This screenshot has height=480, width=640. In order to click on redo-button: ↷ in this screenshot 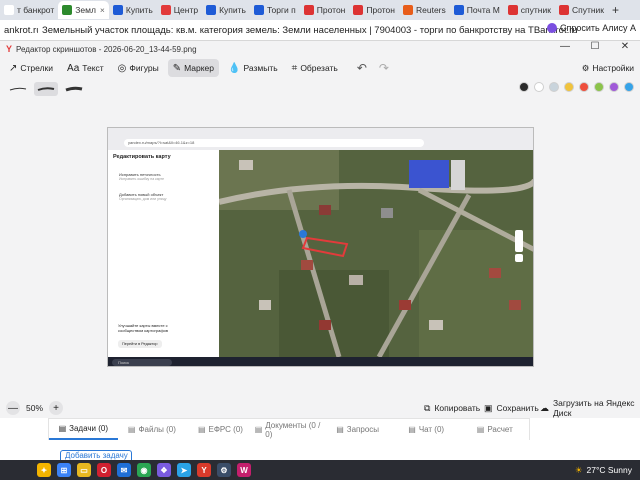, I will do `click(384, 68)`.